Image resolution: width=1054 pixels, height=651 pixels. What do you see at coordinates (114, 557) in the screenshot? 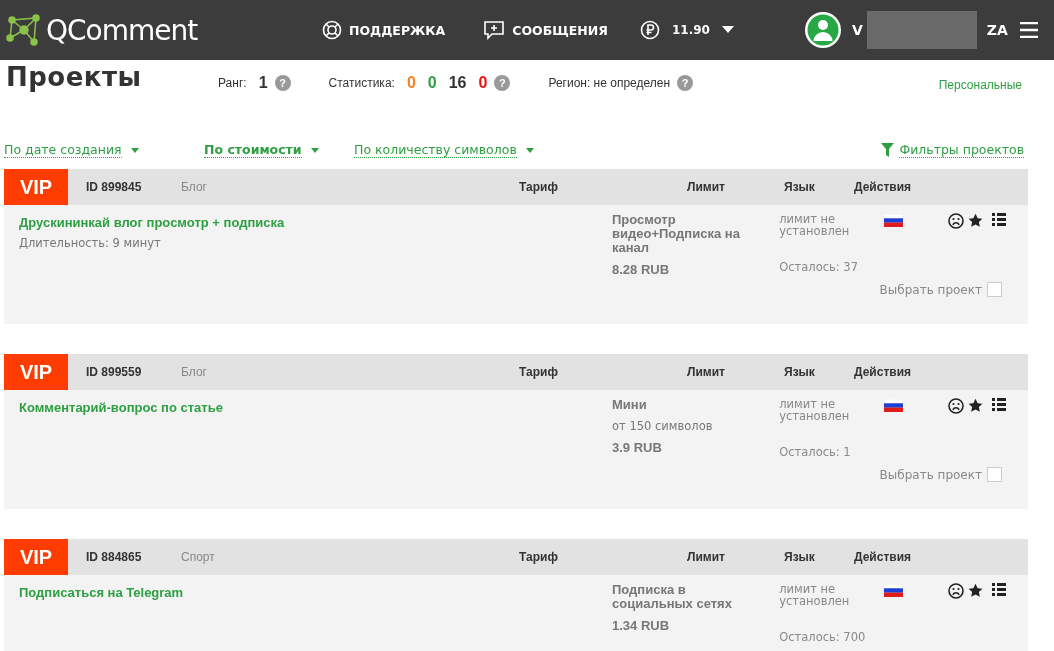
I see `project-id: ID 884865` at bounding box center [114, 557].